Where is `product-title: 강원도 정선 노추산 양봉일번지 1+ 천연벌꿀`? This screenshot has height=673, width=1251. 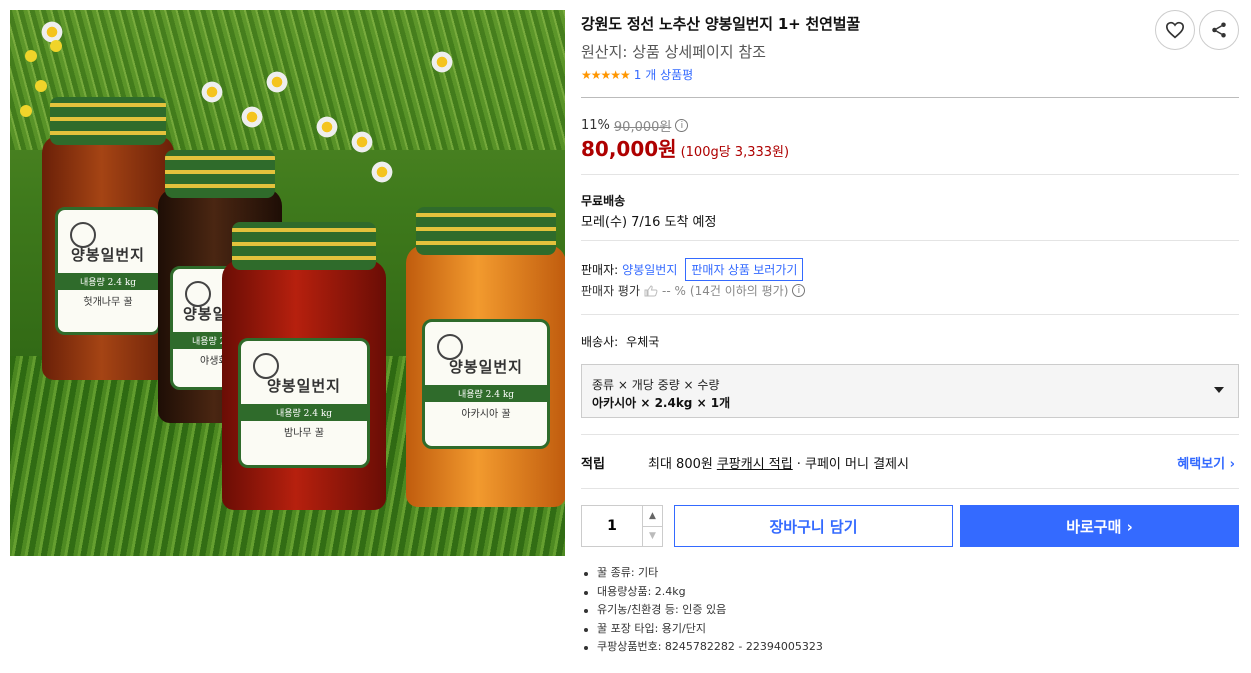
product-title: 강원도 정선 노추산 양봉일번지 1+ 천연벌꿀 is located at coordinates (720, 24).